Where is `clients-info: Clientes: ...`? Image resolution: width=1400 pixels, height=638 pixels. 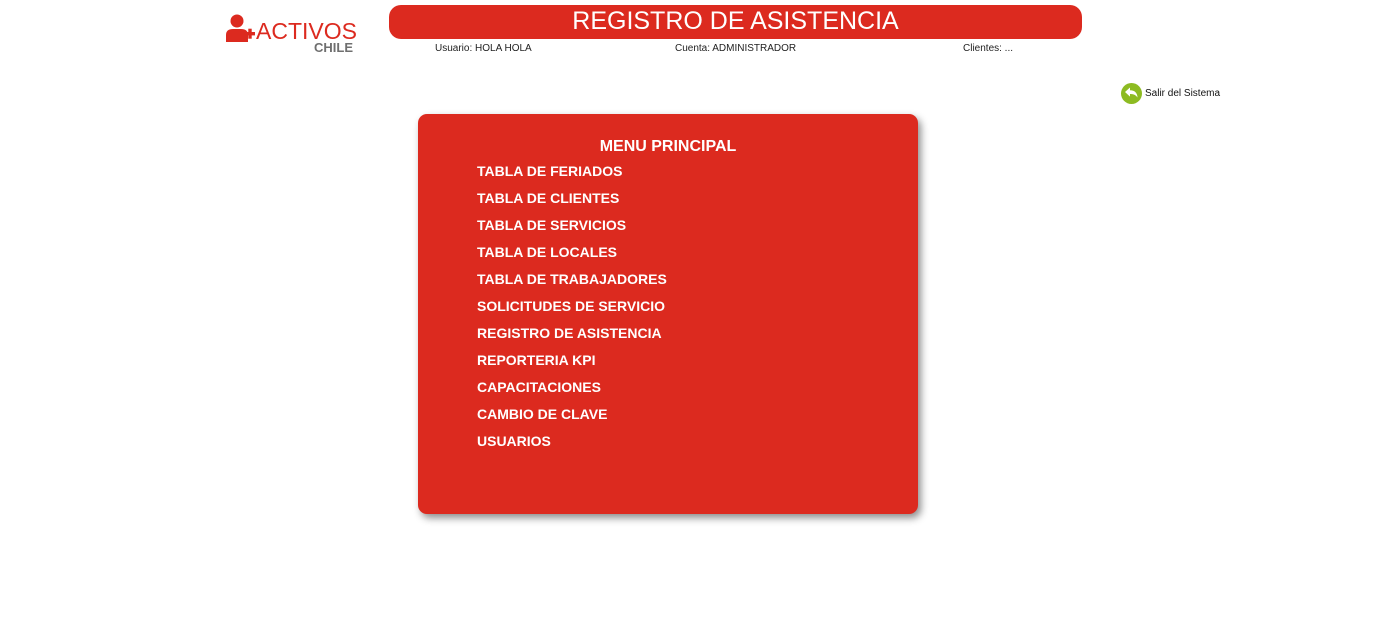 clients-info: Clientes: ... is located at coordinates (988, 48).